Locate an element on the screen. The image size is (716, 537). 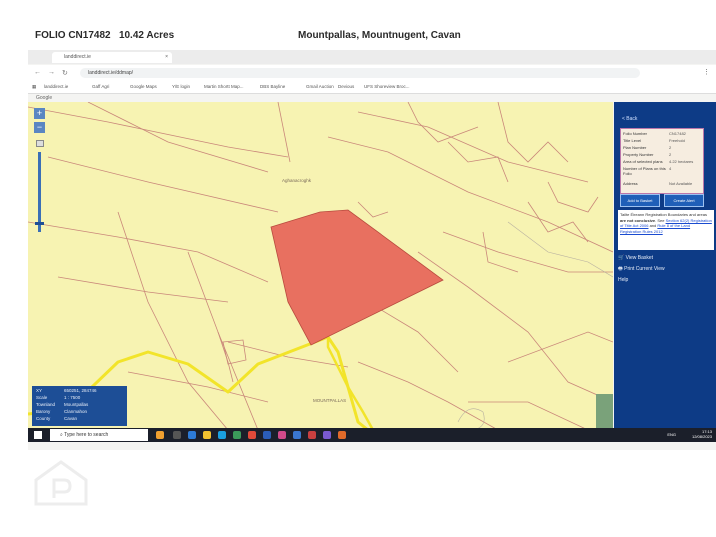
pan-control-icon is located at coordinates (40, 143).